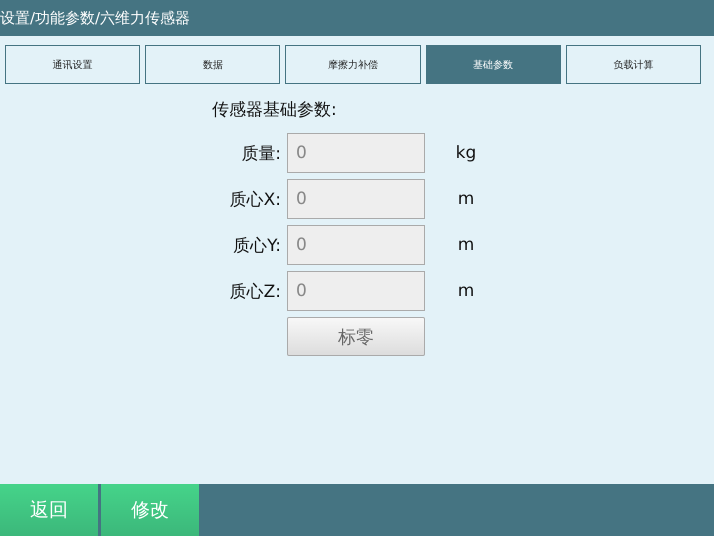 The height and width of the screenshot is (536, 714). What do you see at coordinates (493, 64) in the screenshot?
I see `tab: 基础参数` at bounding box center [493, 64].